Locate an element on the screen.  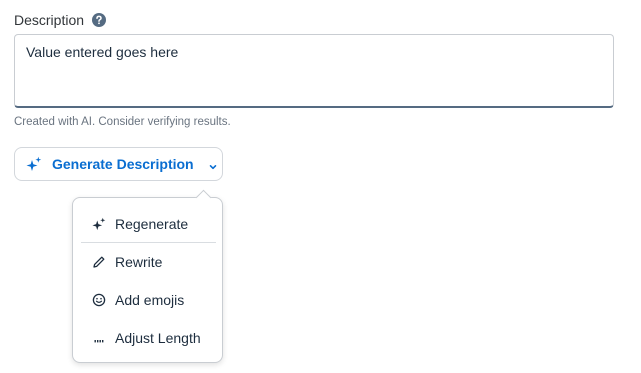
menu-item-add-emojis: Add emojis is located at coordinates (147, 300).